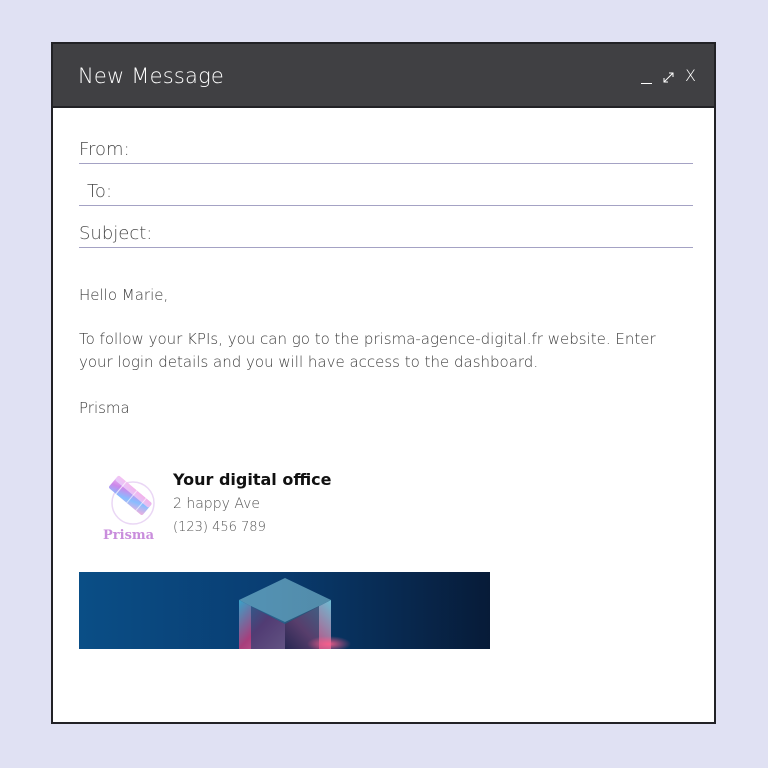  I want to click on signature-brand: Prisma, so click(129, 535).